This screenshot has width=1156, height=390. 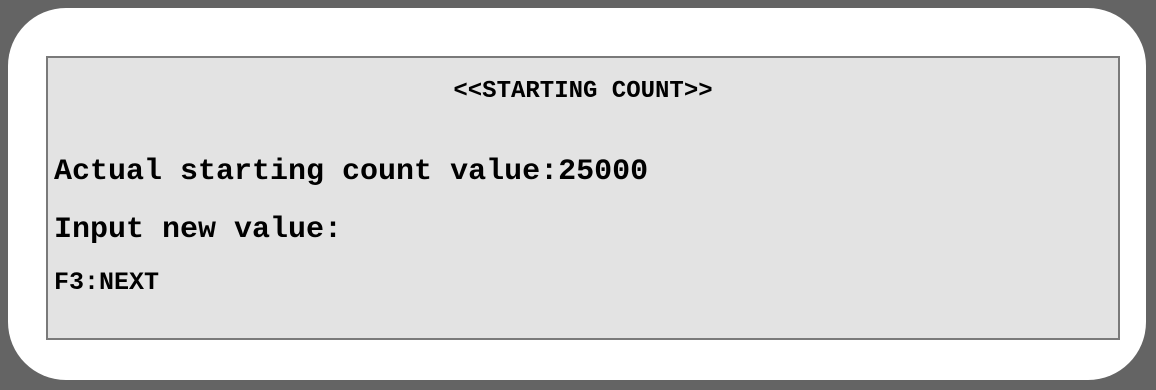 What do you see at coordinates (583, 91) in the screenshot?
I see `screen-title: <<STARTING COUNT>>` at bounding box center [583, 91].